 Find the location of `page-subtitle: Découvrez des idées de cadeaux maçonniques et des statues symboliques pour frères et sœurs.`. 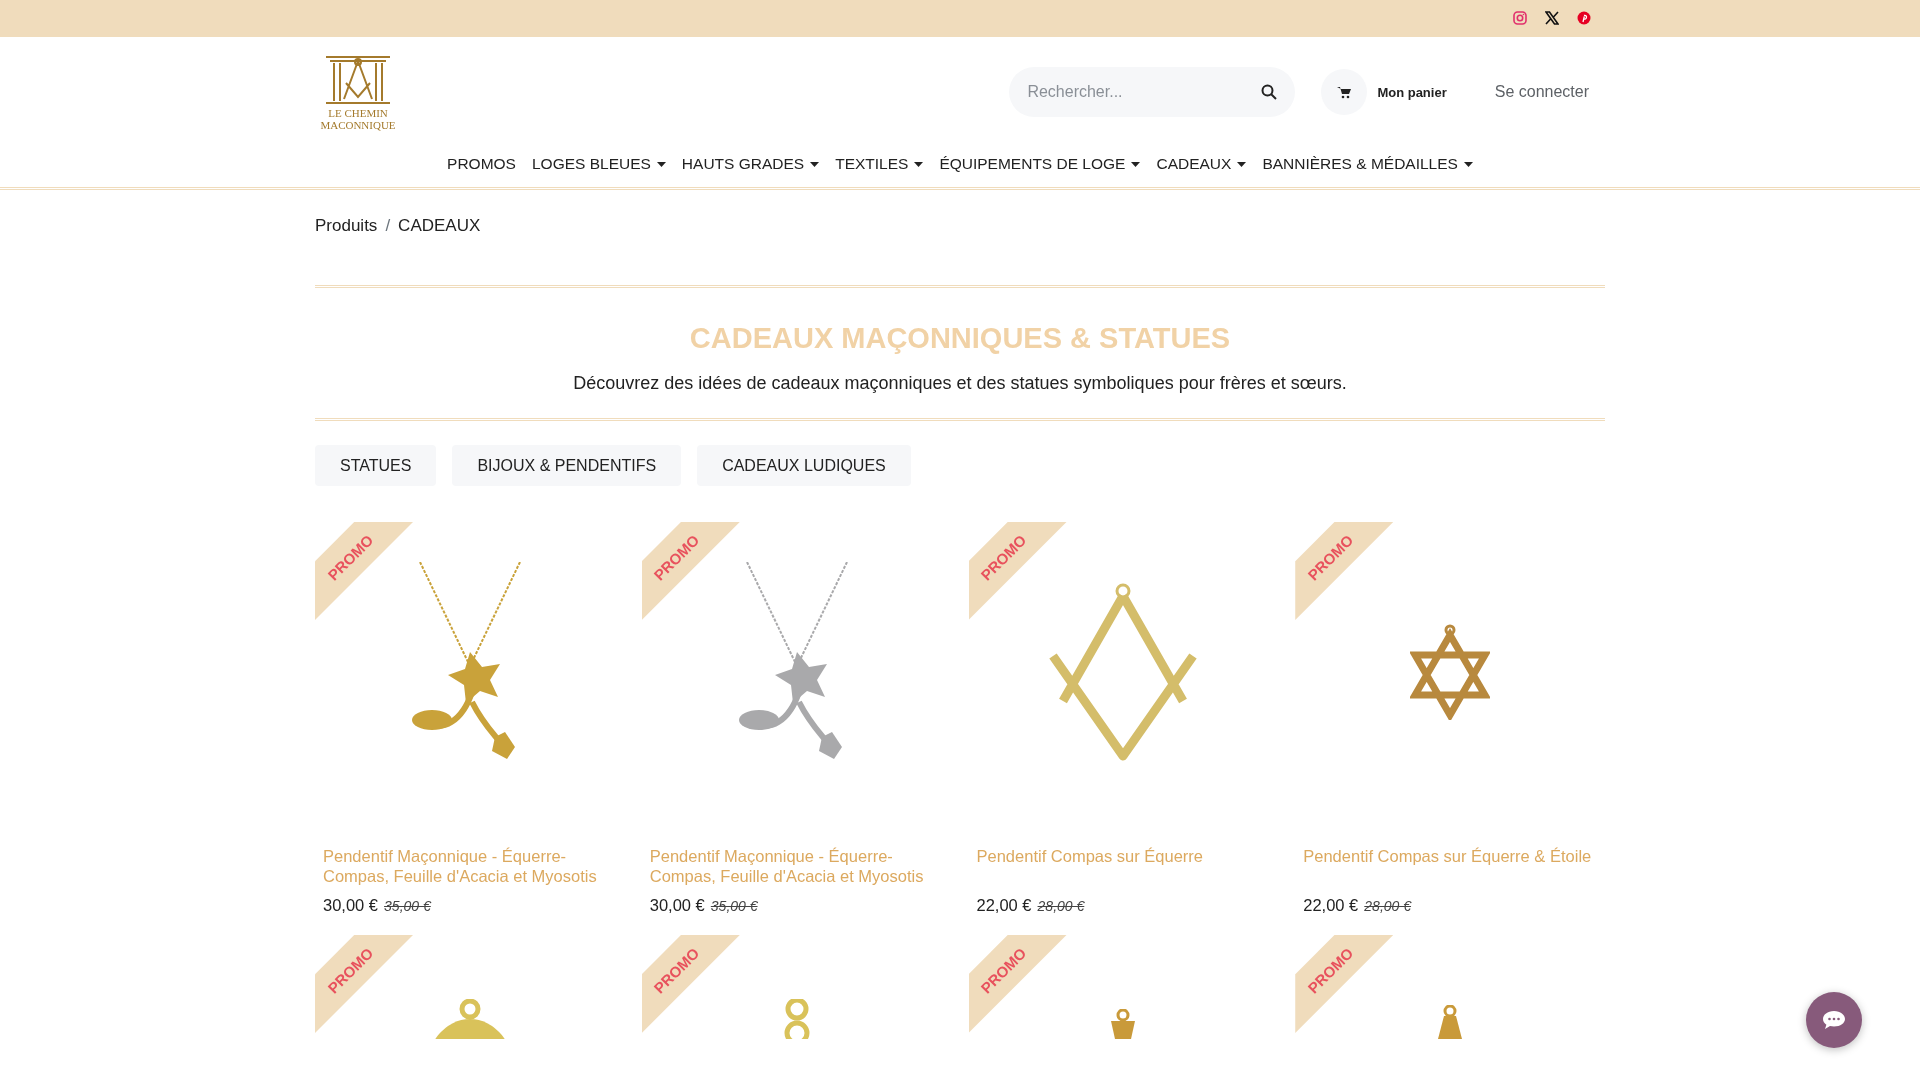

page-subtitle: Découvrez des idées de cadeaux maçonniques et des statues symboliques pour frères et sœurs. is located at coordinates (960, 383).